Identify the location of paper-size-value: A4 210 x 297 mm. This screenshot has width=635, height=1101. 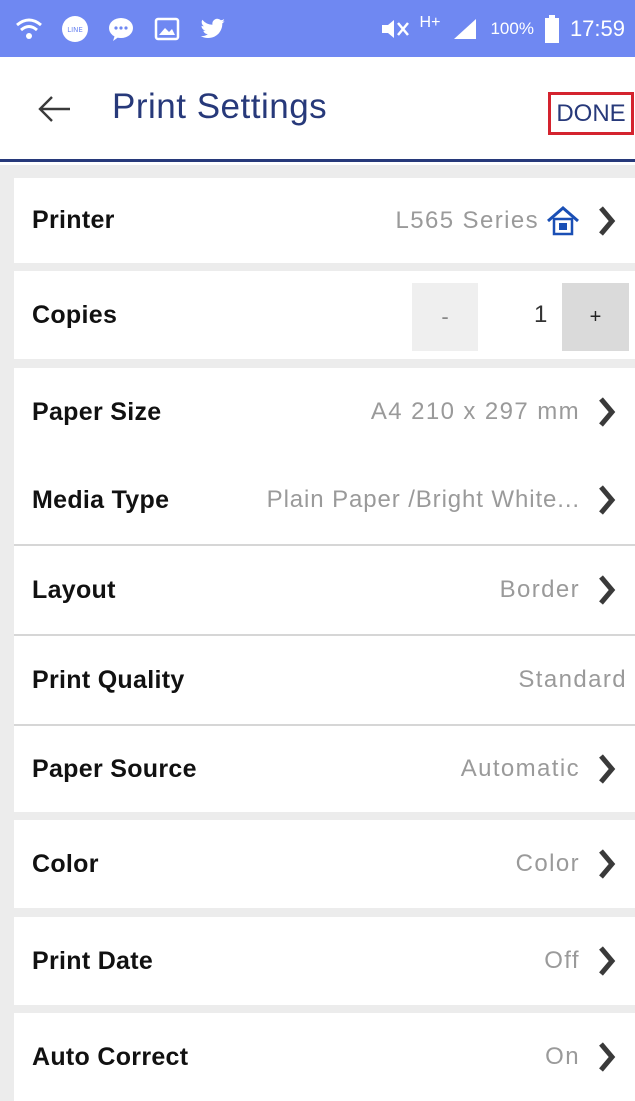
(475, 411).